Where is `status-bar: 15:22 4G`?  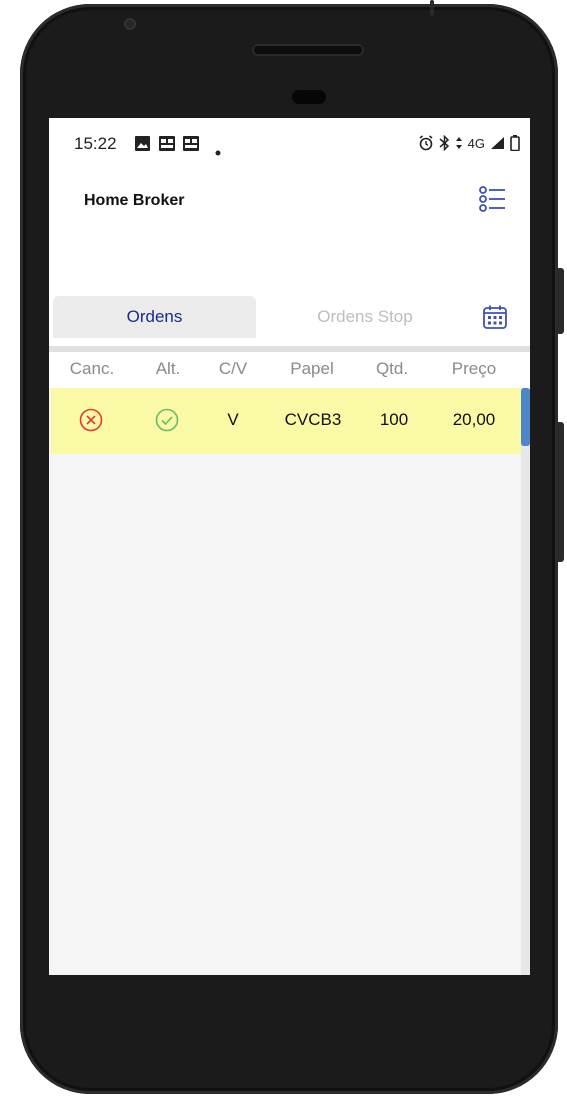 status-bar: 15:22 4G is located at coordinates (289, 143).